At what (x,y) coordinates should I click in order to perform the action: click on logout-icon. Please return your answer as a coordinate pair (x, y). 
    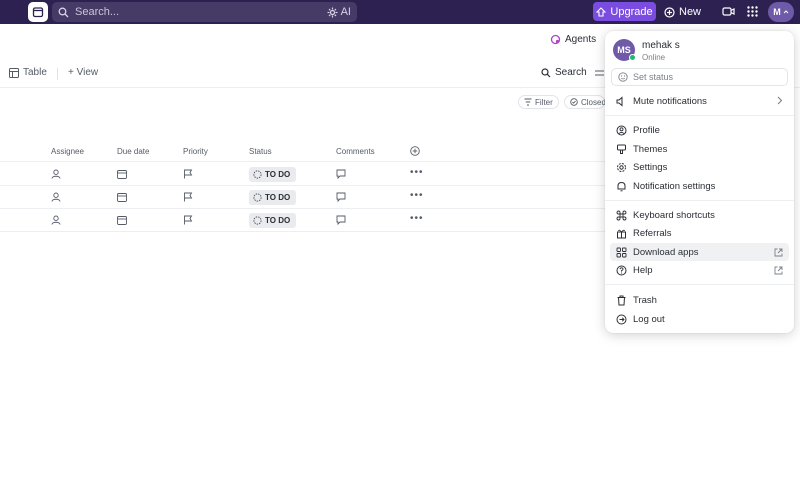
    Looking at the image, I should click on (621, 319).